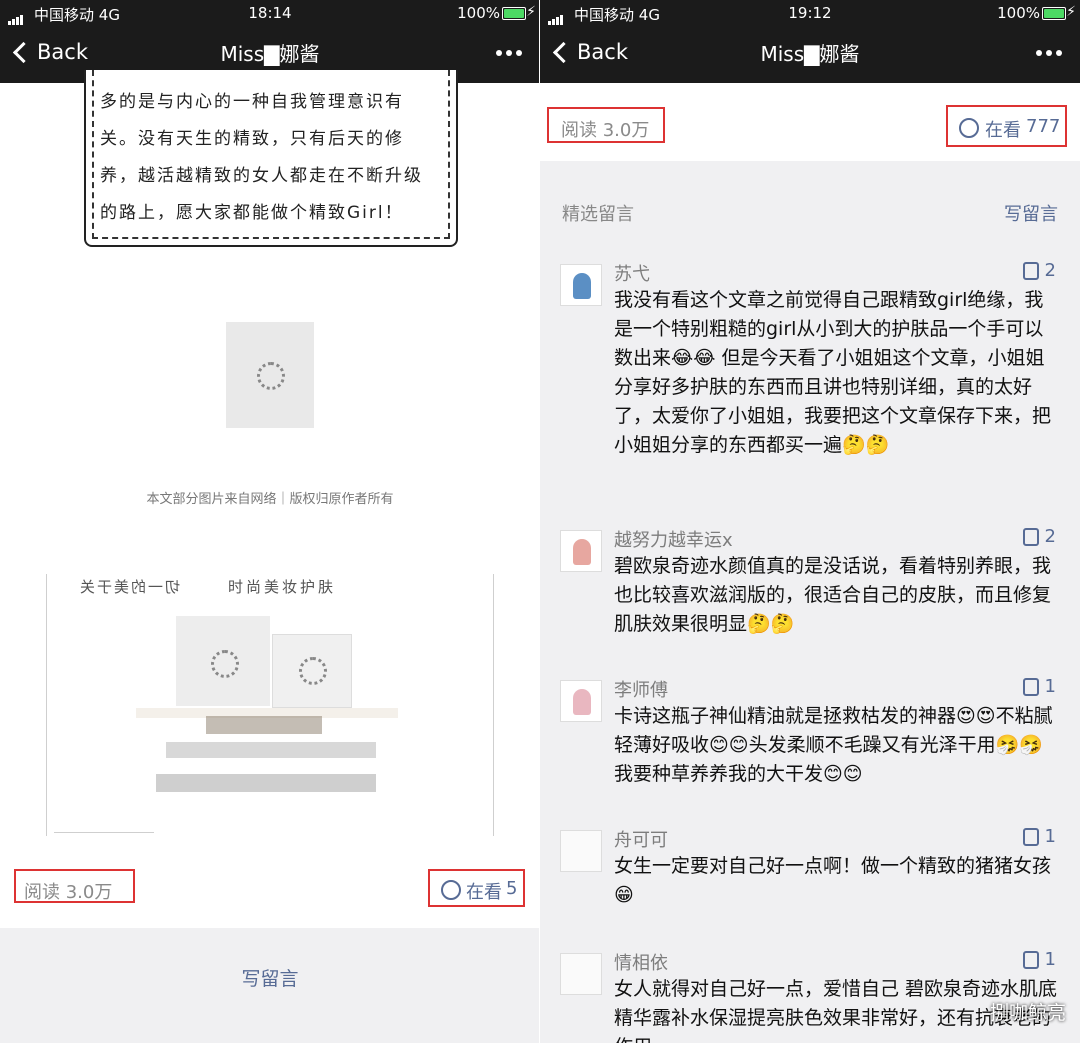 The width and height of the screenshot is (1080, 1043). I want to click on comment-author: 情相依, so click(641, 963).